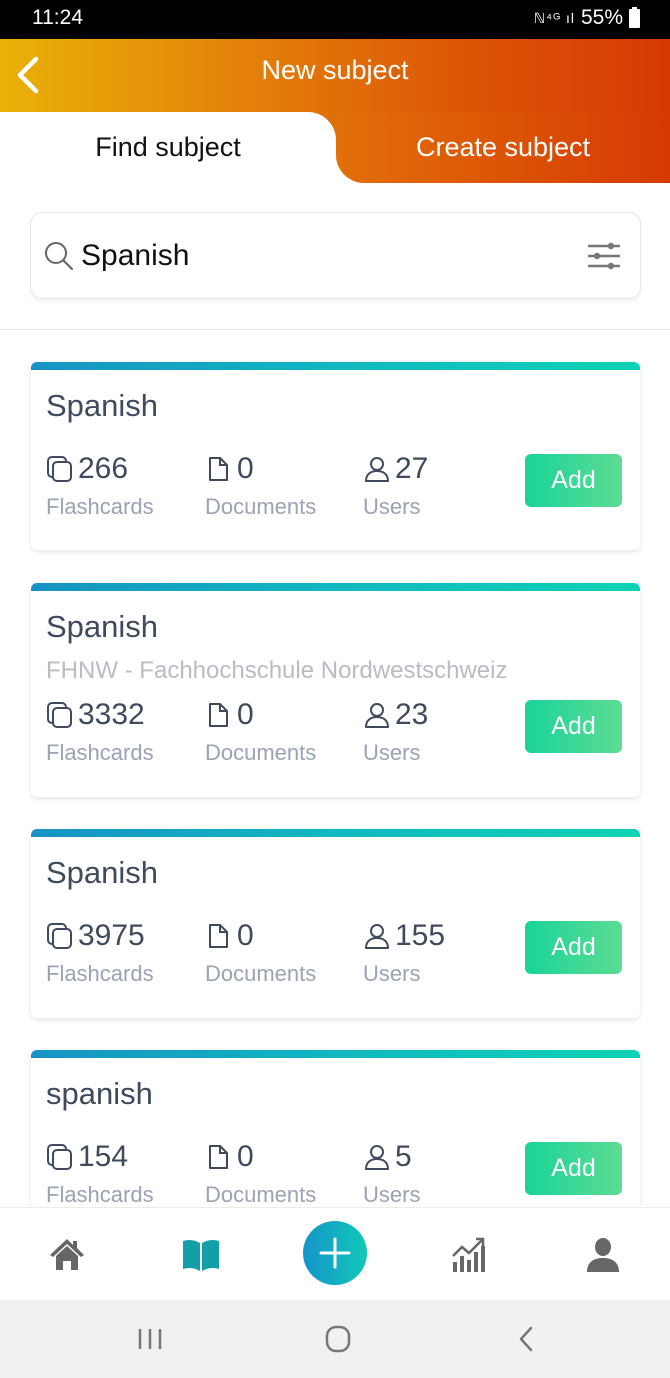 The height and width of the screenshot is (1378, 670). I want to click on status-indicators: ℕ⁴ᴳ ıl 55%, so click(587, 18).